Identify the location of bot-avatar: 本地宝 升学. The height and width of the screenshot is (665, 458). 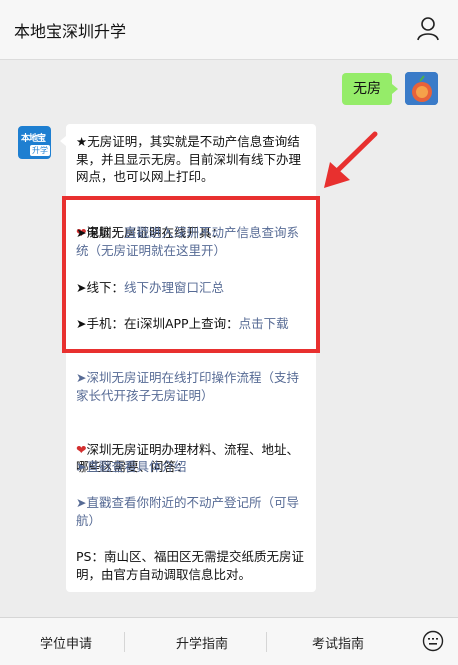
(34, 142).